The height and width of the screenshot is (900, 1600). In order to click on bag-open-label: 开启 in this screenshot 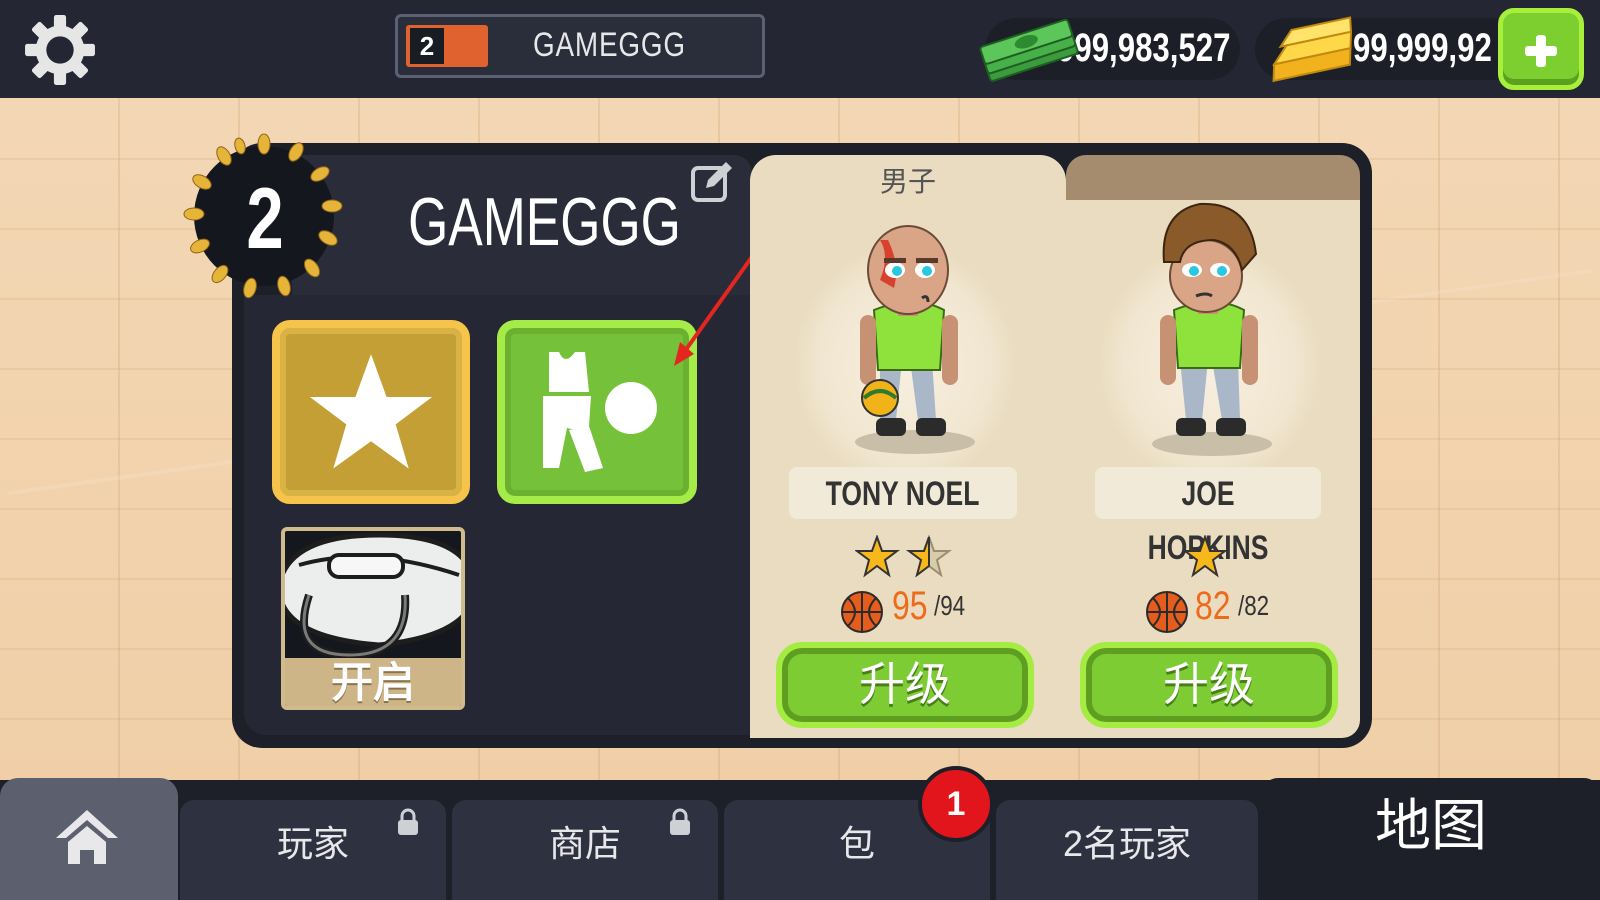, I will do `click(373, 682)`.